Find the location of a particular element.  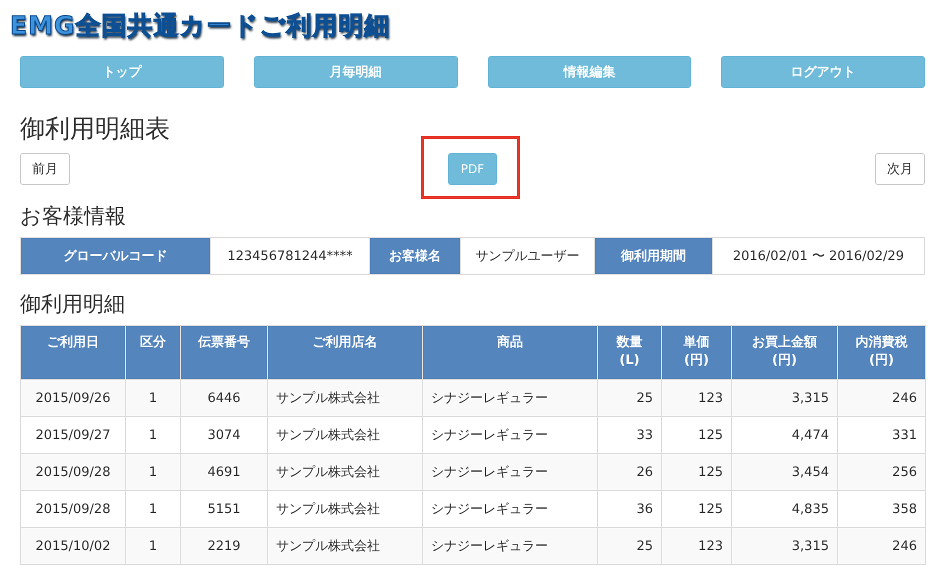

column-header: 商品 is located at coordinates (510, 353).